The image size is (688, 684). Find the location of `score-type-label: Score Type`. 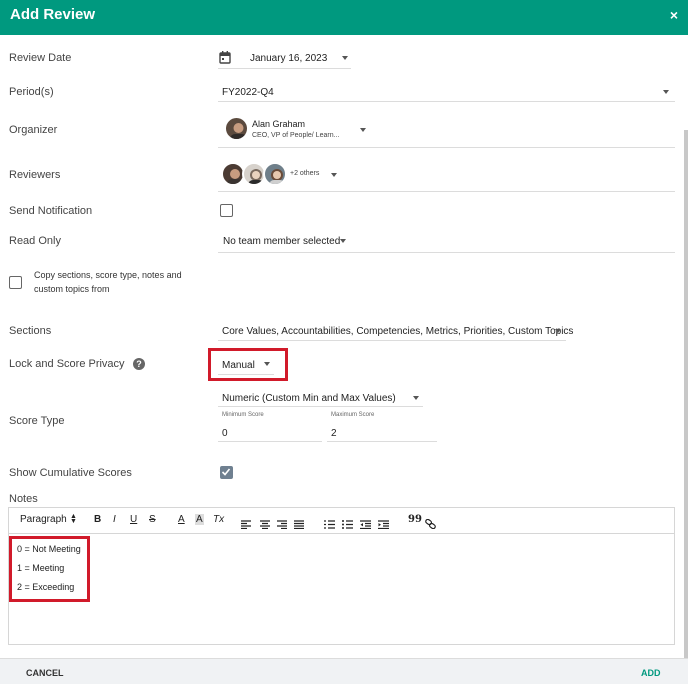

score-type-label: Score Type is located at coordinates (37, 421).